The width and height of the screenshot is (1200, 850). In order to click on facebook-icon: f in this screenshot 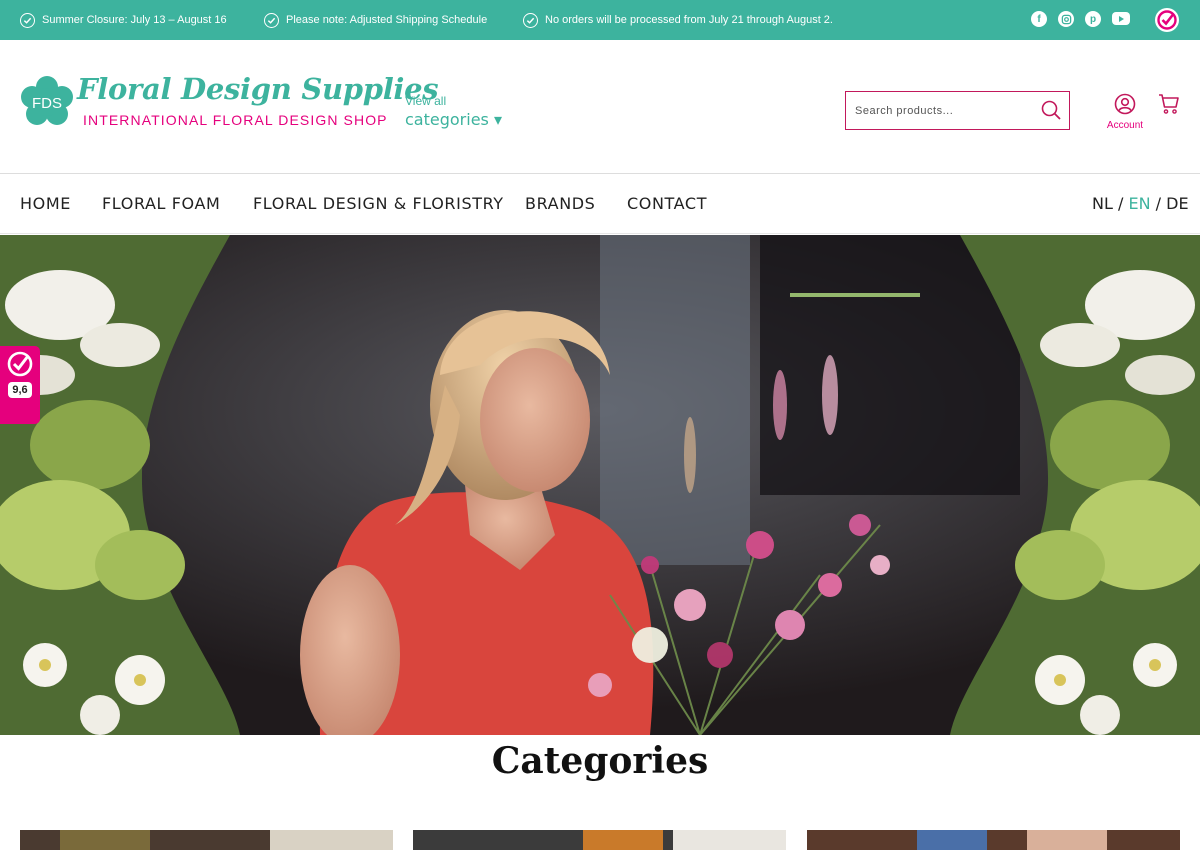, I will do `click(1039, 19)`.